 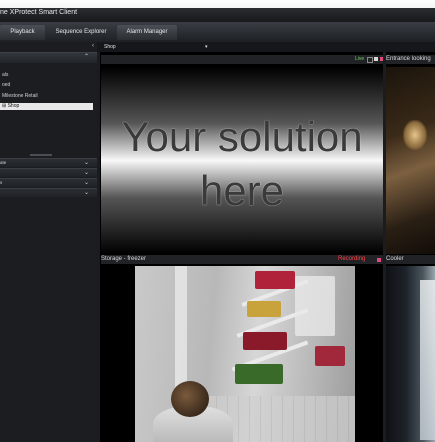 I want to click on camera-title: Cooler, so click(x=395, y=259).